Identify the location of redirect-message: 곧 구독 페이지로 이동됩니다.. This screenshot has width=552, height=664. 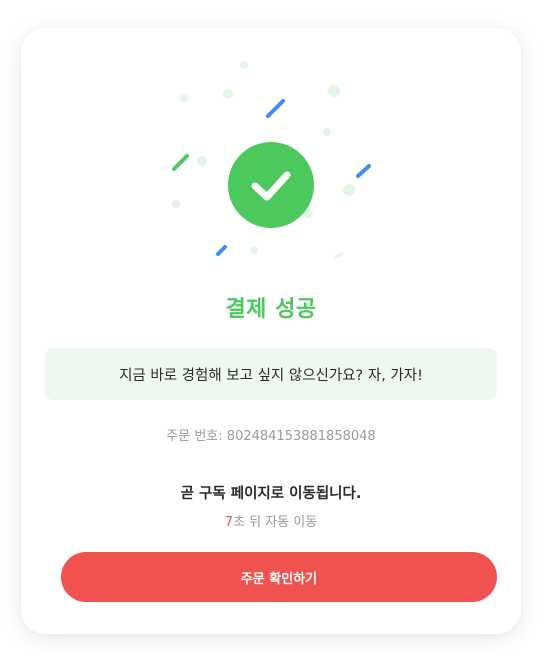
(271, 494).